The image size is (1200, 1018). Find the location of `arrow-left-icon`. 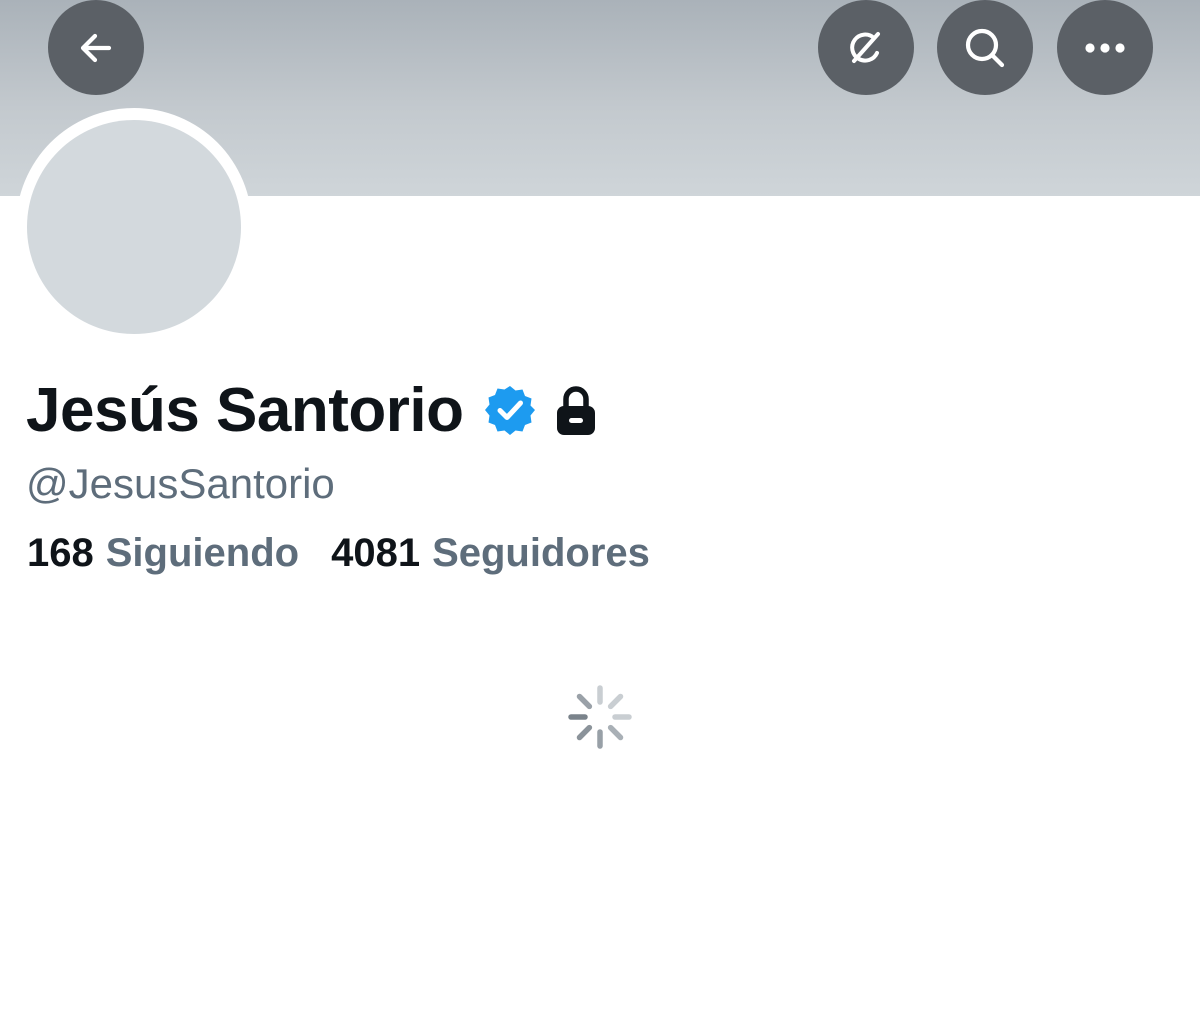

arrow-left-icon is located at coordinates (96, 47).